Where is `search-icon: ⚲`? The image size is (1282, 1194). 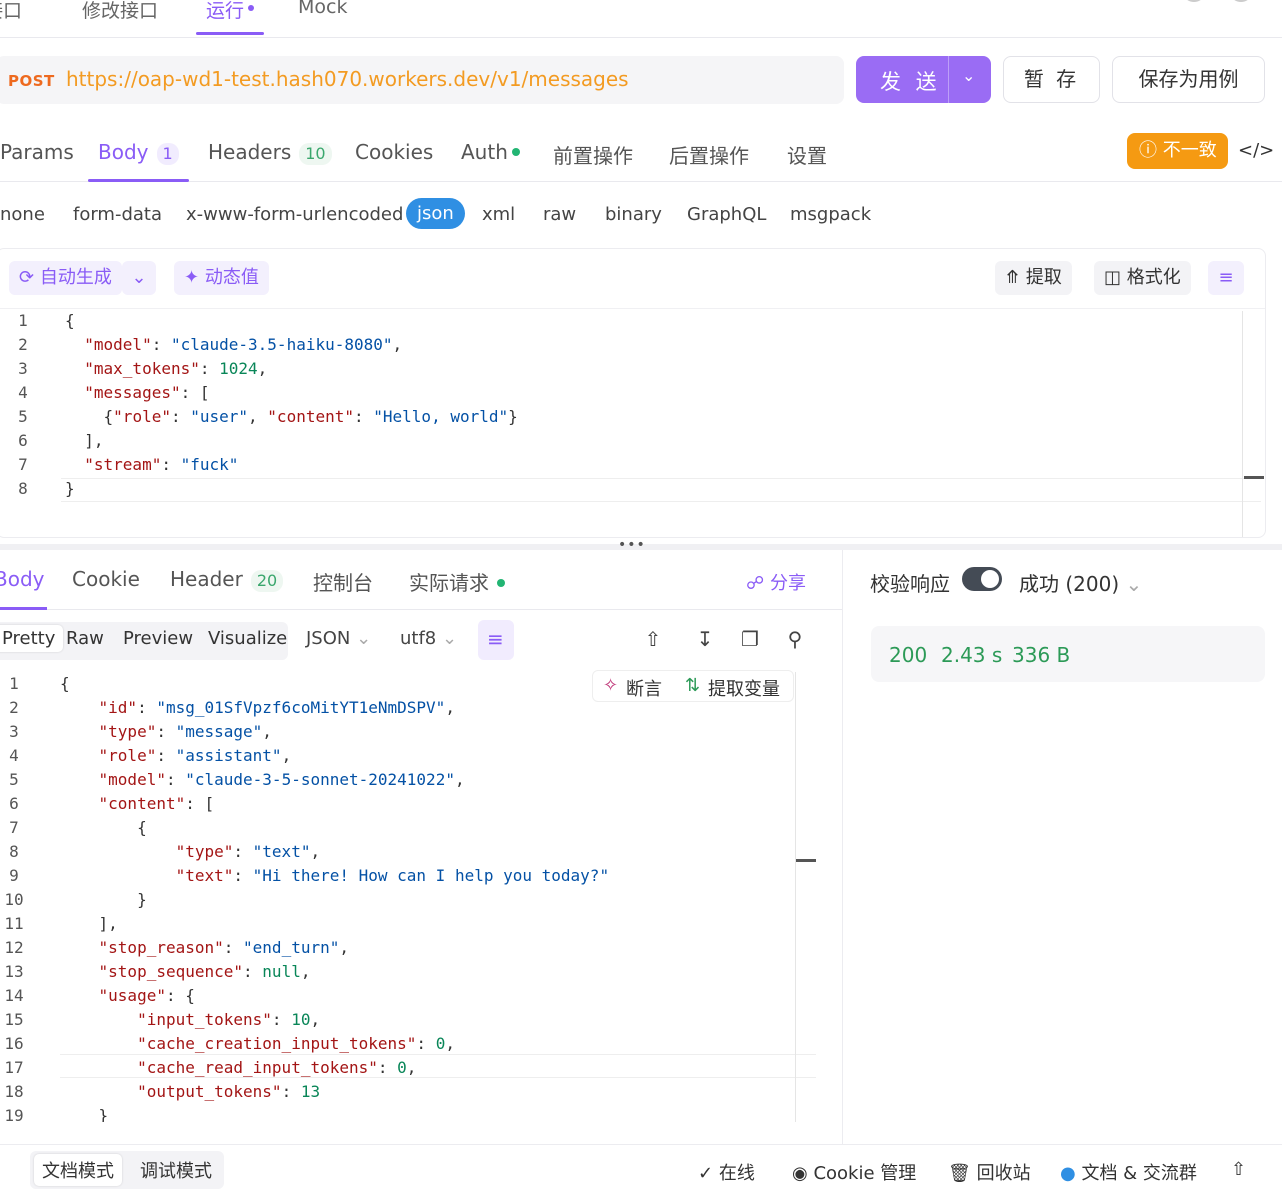
search-icon: ⚲ is located at coordinates (795, 639).